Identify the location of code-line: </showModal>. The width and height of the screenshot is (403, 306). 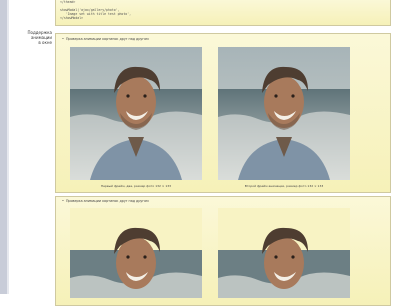
(72, 18).